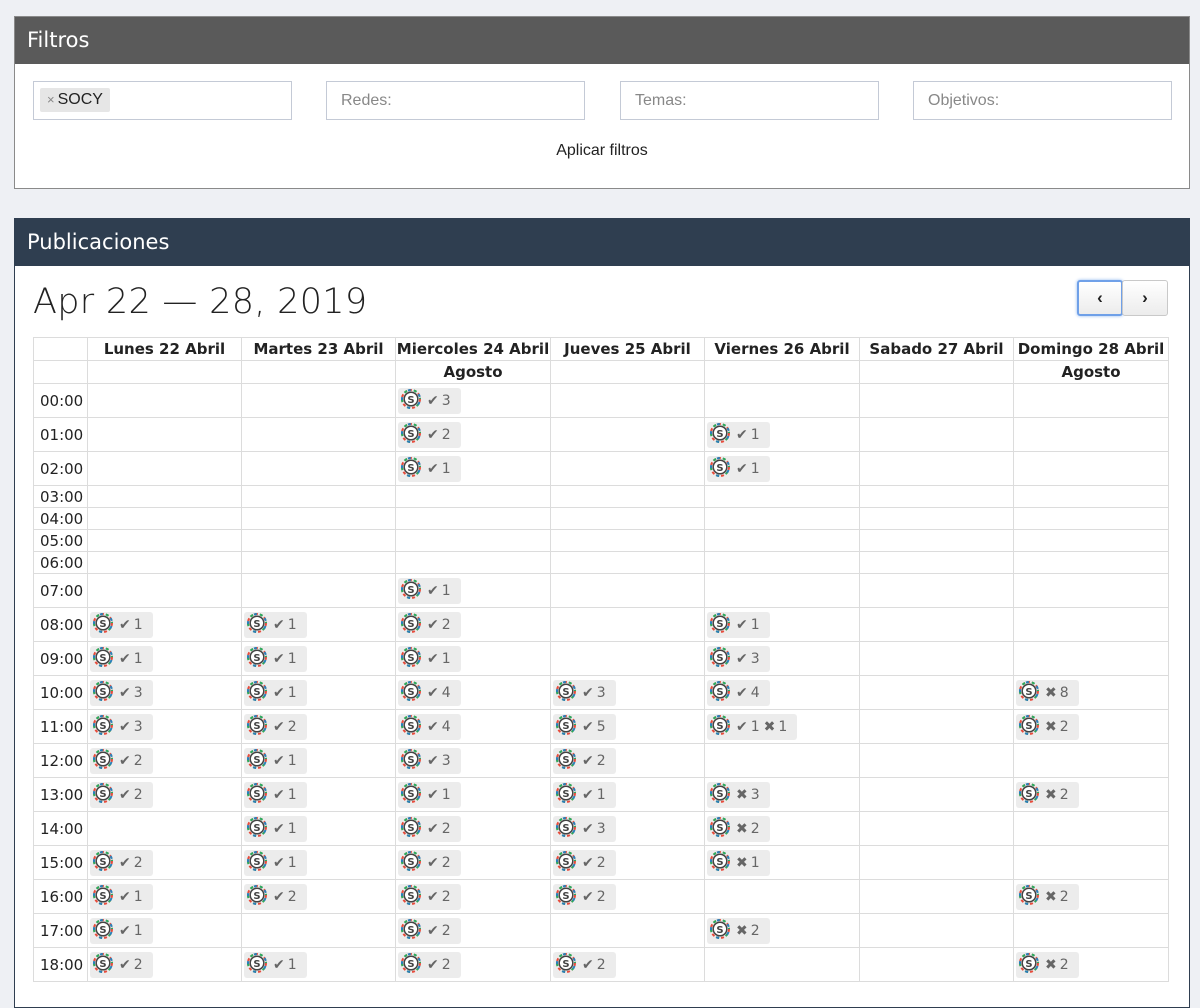 The width and height of the screenshot is (1200, 1008). Describe the element at coordinates (1100, 298) in the screenshot. I see `prev-week-button: ‹` at that location.